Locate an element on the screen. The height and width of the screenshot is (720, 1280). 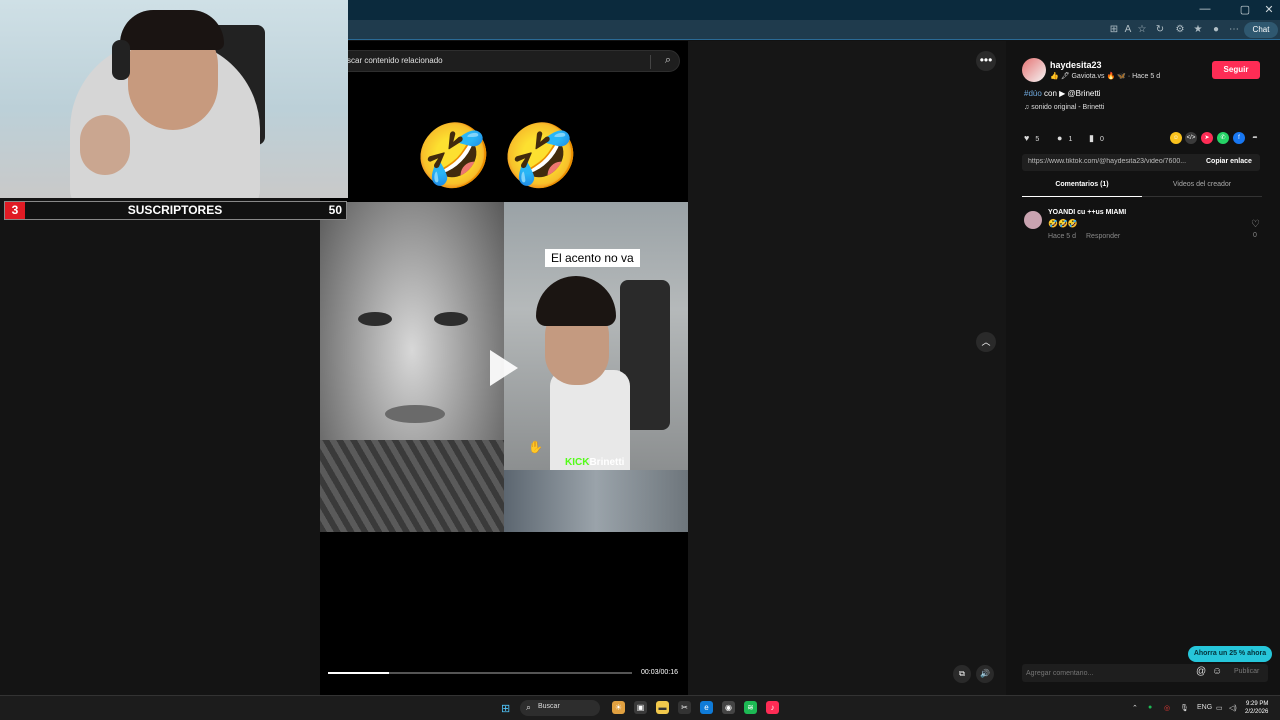
comment-time: Hace 5 d is located at coordinates (1062, 236).